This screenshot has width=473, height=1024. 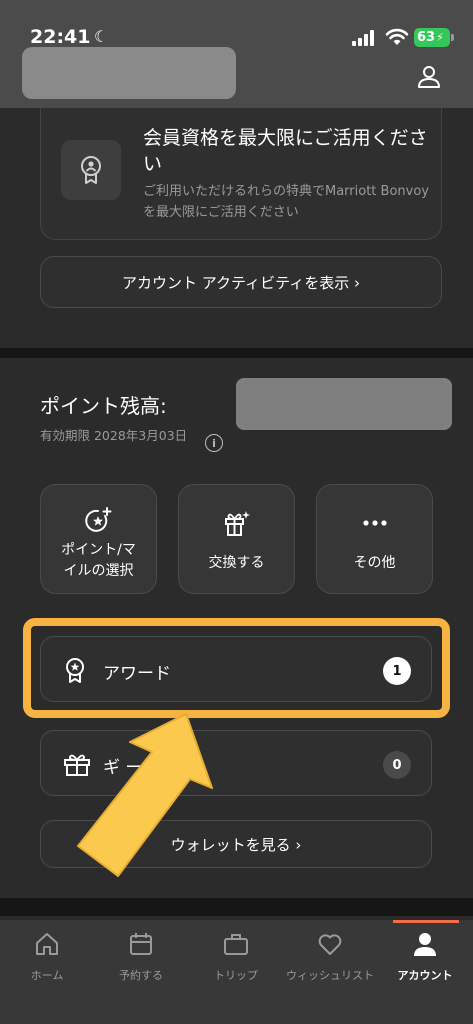 I want to click on blurred-member-name, so click(x=129, y=73).